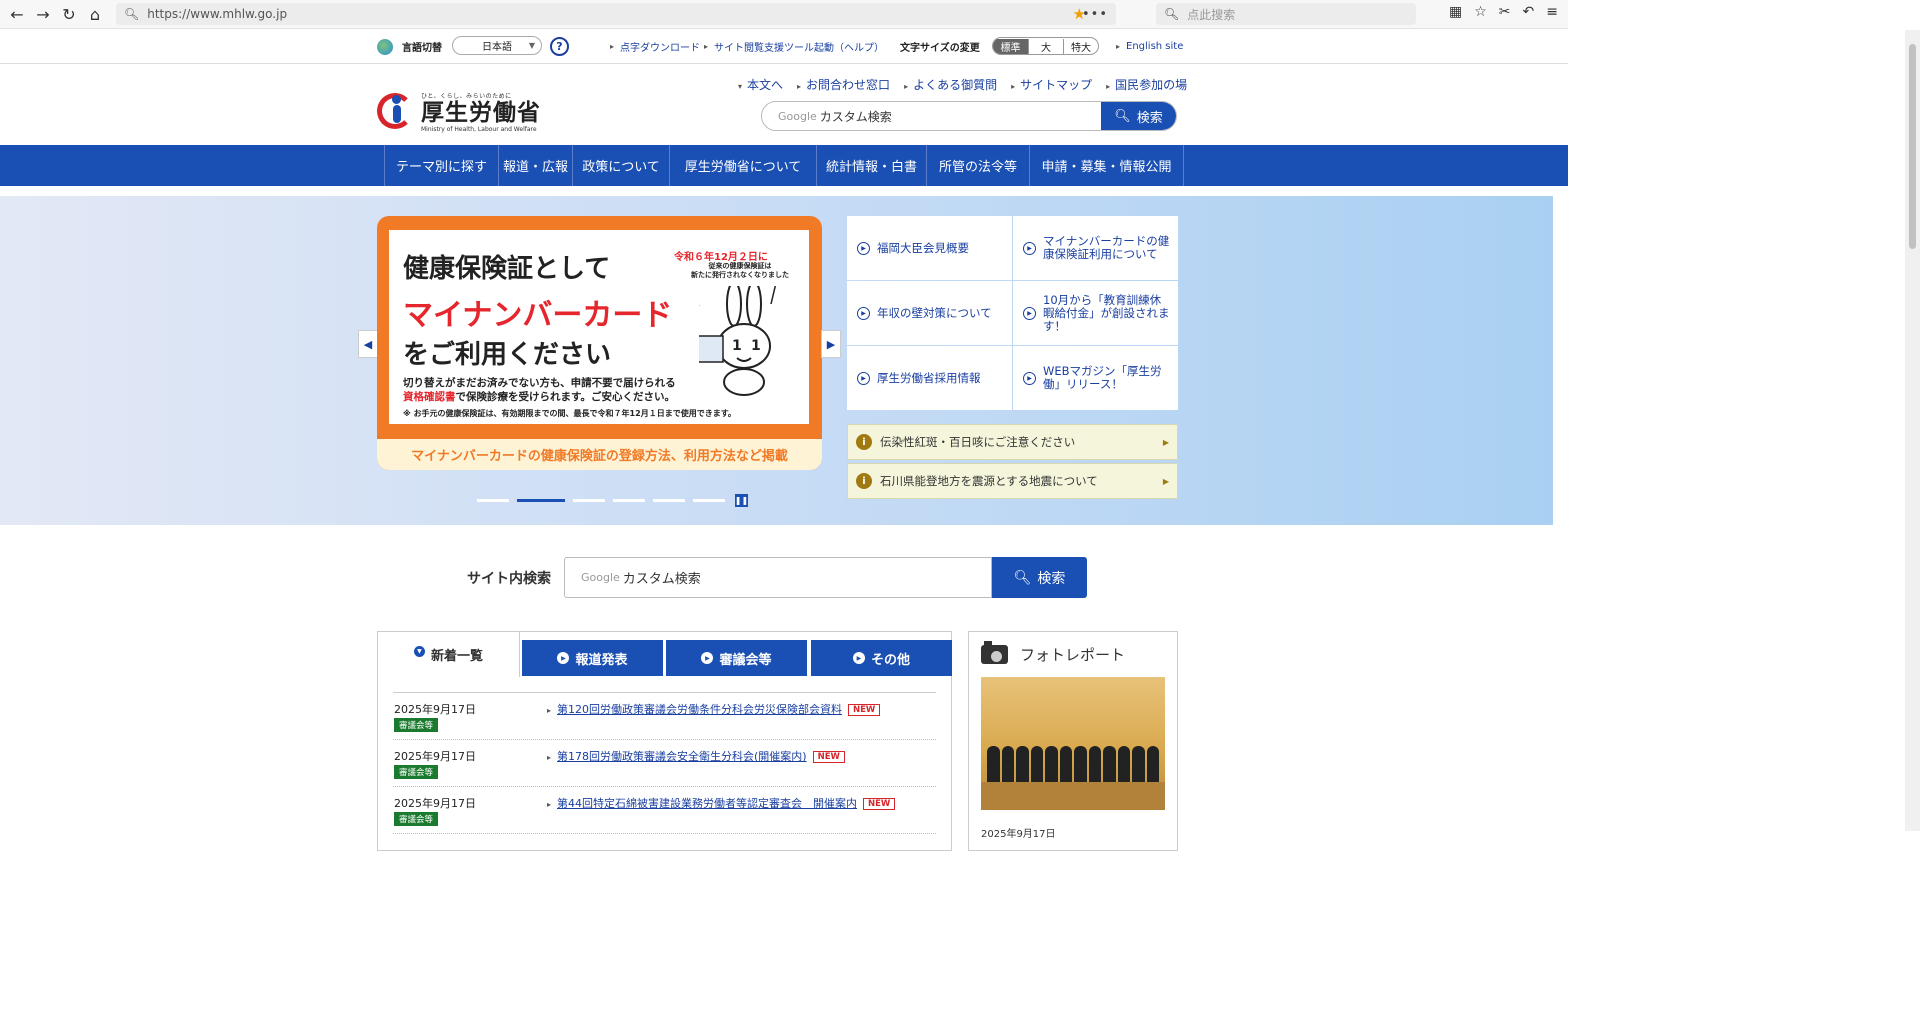 This screenshot has height=1017, width=1920. What do you see at coordinates (760, 84) in the screenshot?
I see `skip-to-content-link: 本文へ` at bounding box center [760, 84].